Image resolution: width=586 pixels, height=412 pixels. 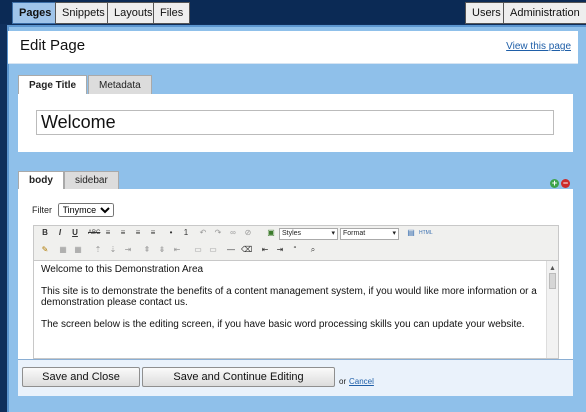 What do you see at coordinates (231, 250) in the screenshot?
I see `horizontal-rule-icon: —` at bounding box center [231, 250].